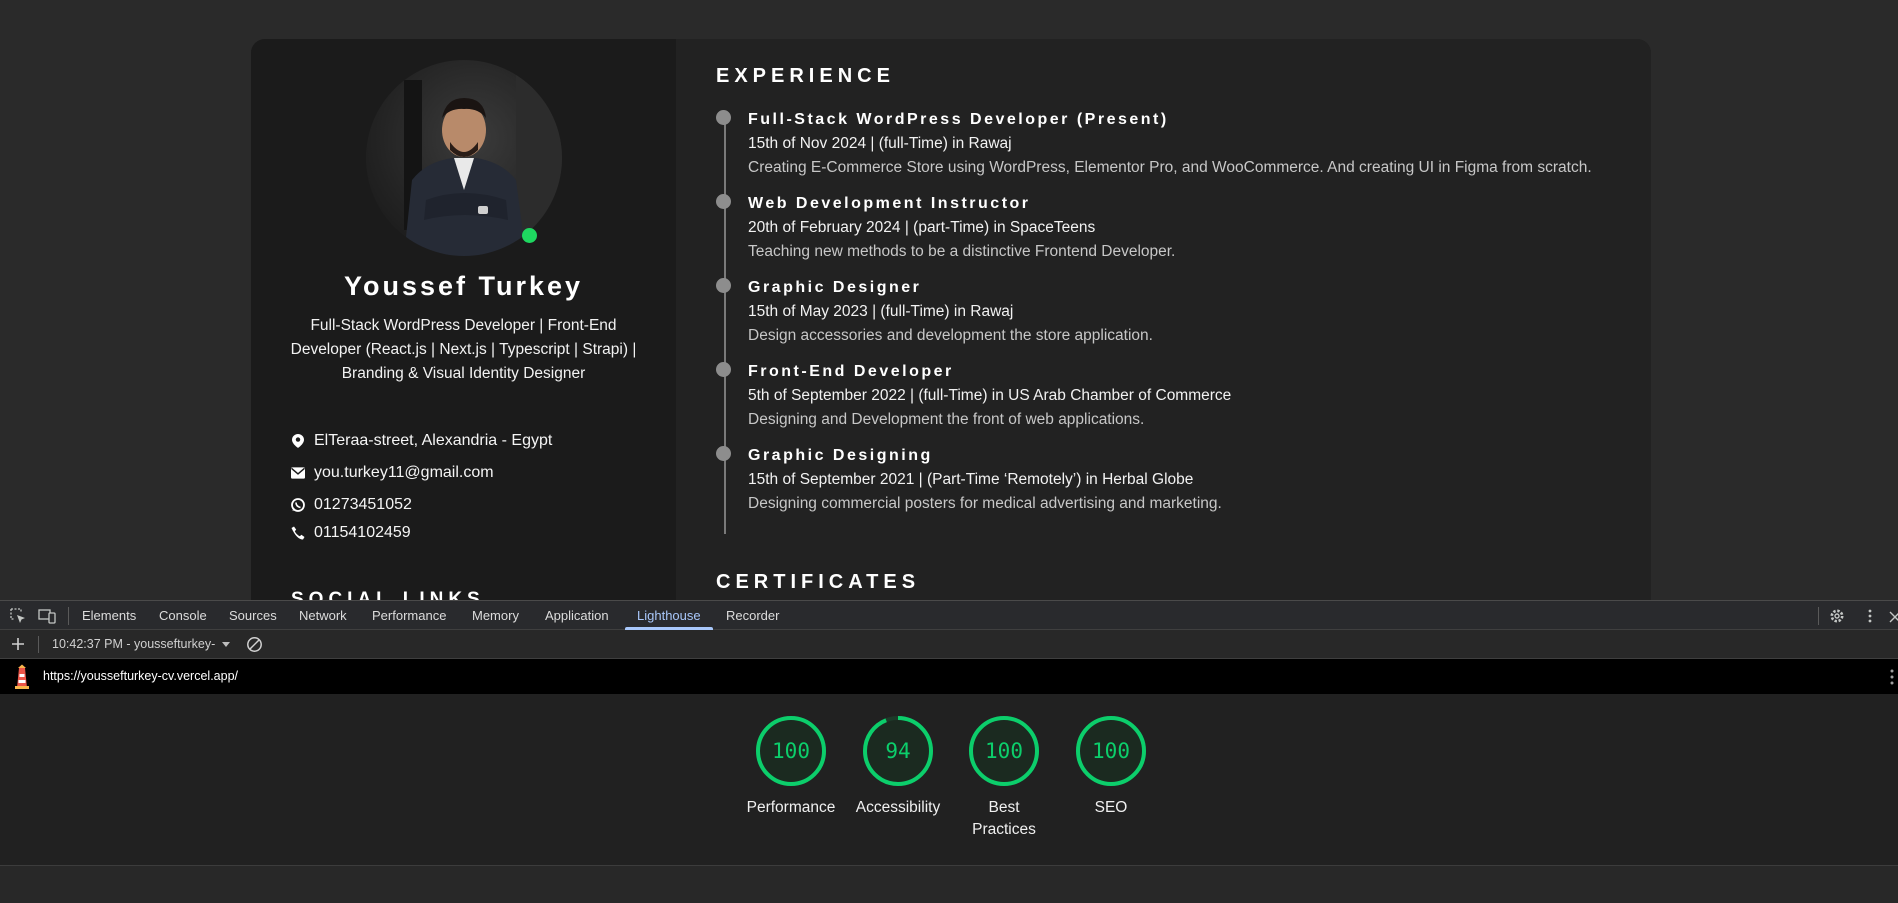 The image size is (1898, 903). Describe the element at coordinates (18, 616) in the screenshot. I see `inspect-element-icon` at that location.